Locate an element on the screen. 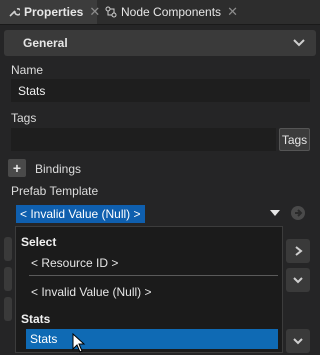  tab-properties: Properties ✕ is located at coordinates (50, 12).